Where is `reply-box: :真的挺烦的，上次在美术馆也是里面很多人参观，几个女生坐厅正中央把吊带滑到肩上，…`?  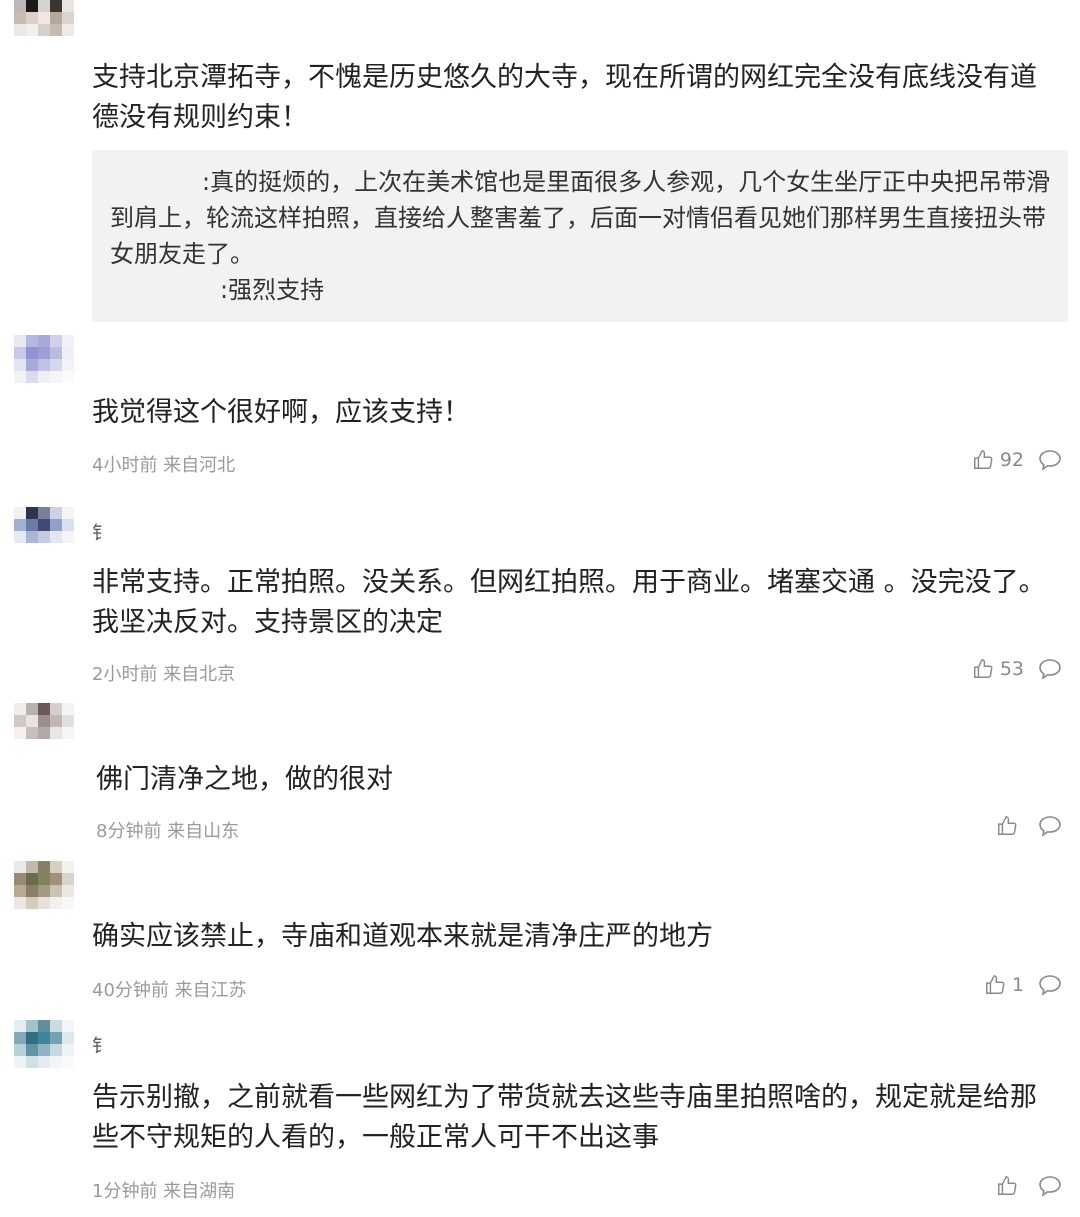 reply-box: :真的挺烦的，上次在美术馆也是里面很多人参观，几个女生坐厅正中央把吊带滑到肩上，… is located at coordinates (580, 236).